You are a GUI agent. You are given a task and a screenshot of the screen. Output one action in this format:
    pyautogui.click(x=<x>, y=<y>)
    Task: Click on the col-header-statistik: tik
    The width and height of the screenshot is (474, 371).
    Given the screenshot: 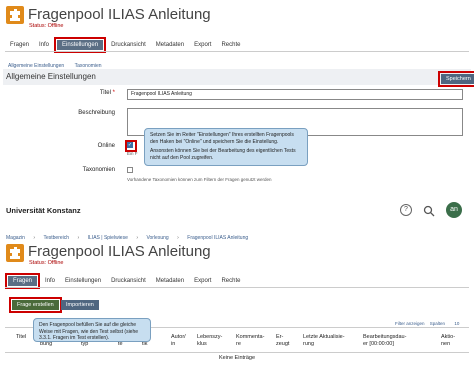 What is the action you would take?
    pyautogui.click(x=145, y=344)
    